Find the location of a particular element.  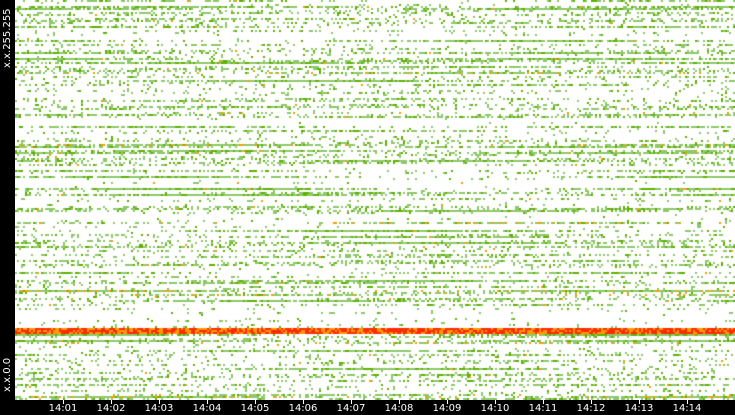

x-tick-label: 14:04 is located at coordinates (207, 408).